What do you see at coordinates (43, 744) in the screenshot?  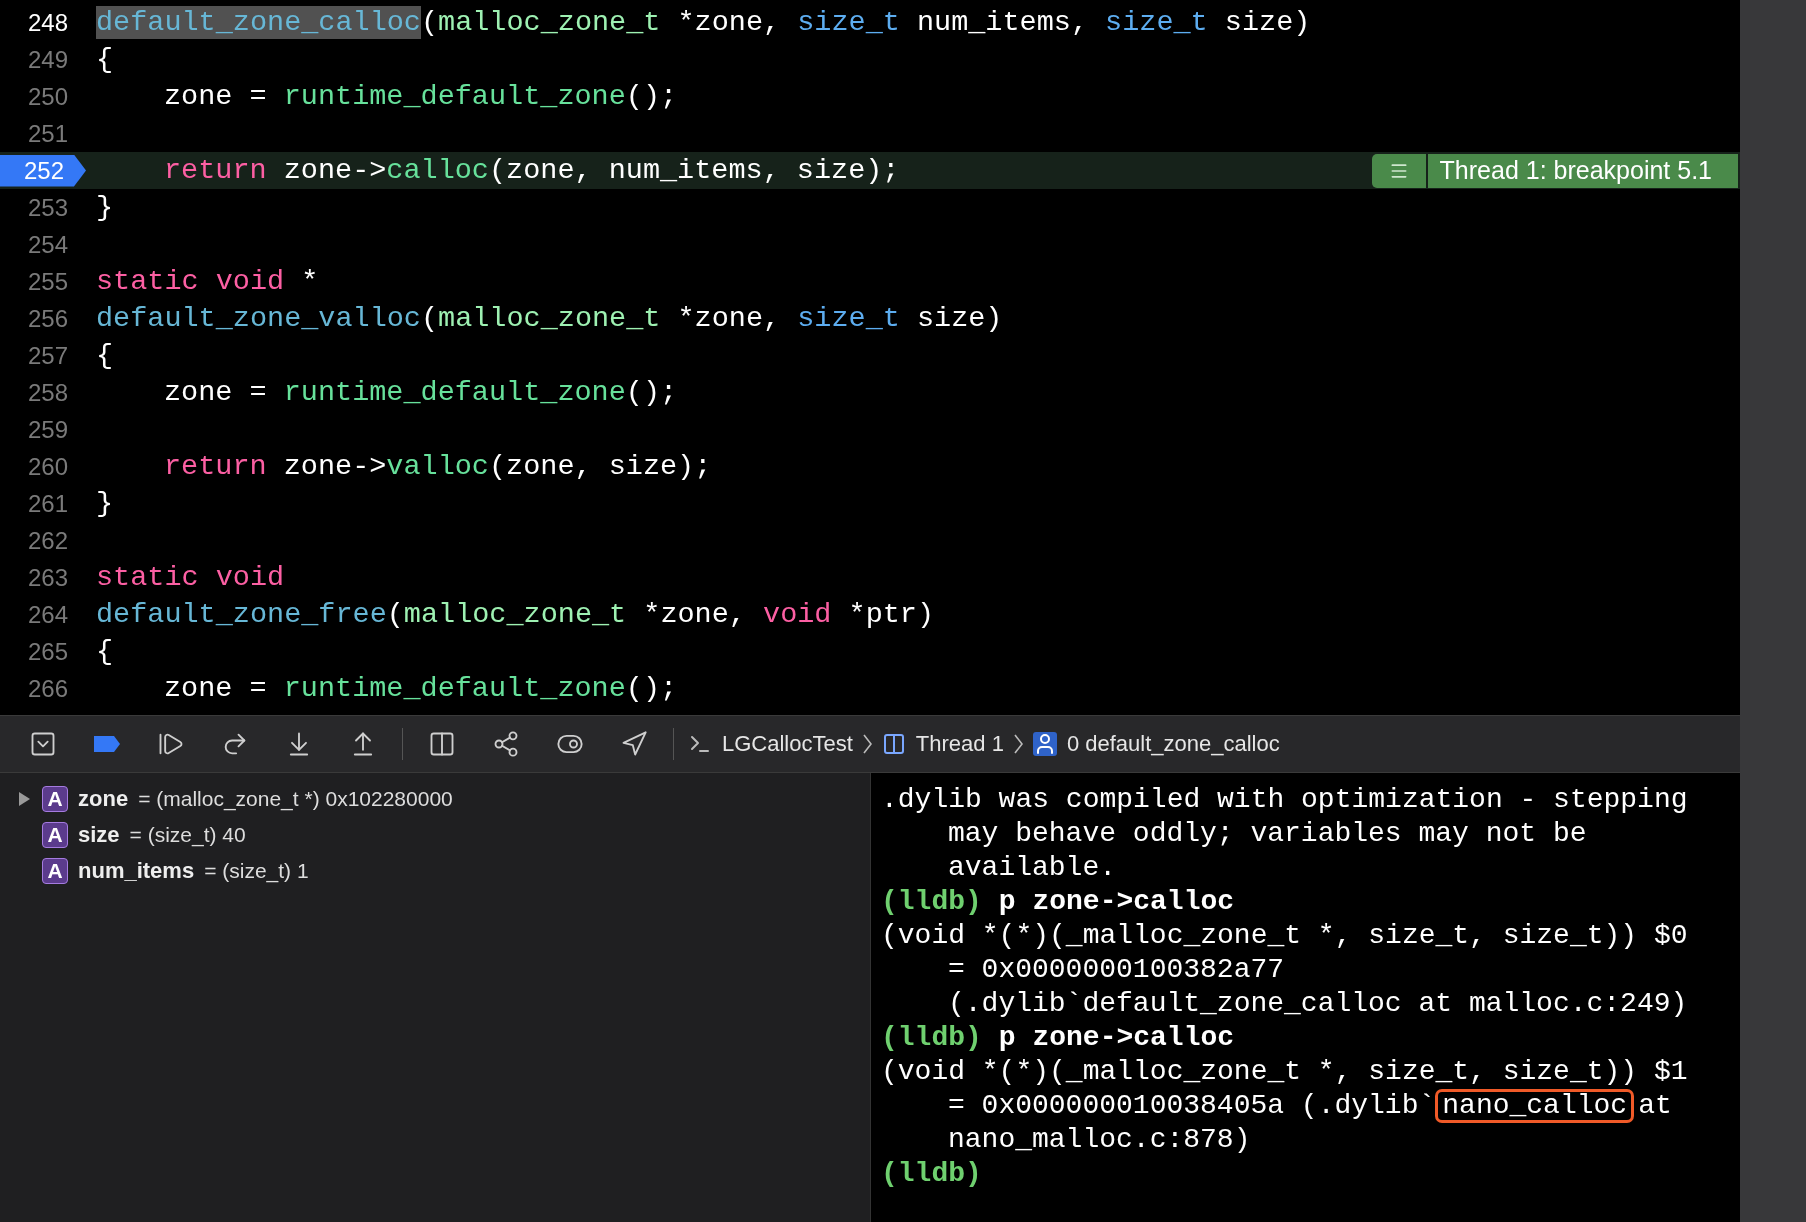 I see `square-chevron-icon` at bounding box center [43, 744].